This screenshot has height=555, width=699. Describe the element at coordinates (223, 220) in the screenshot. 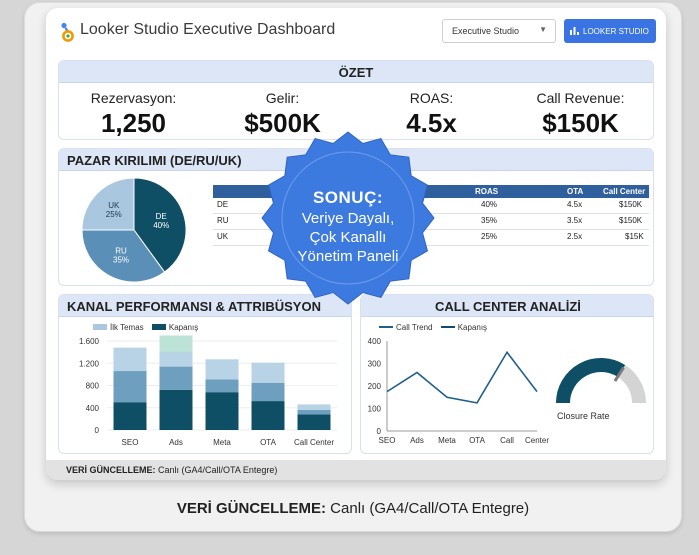

I see `cell-market: RU` at that location.